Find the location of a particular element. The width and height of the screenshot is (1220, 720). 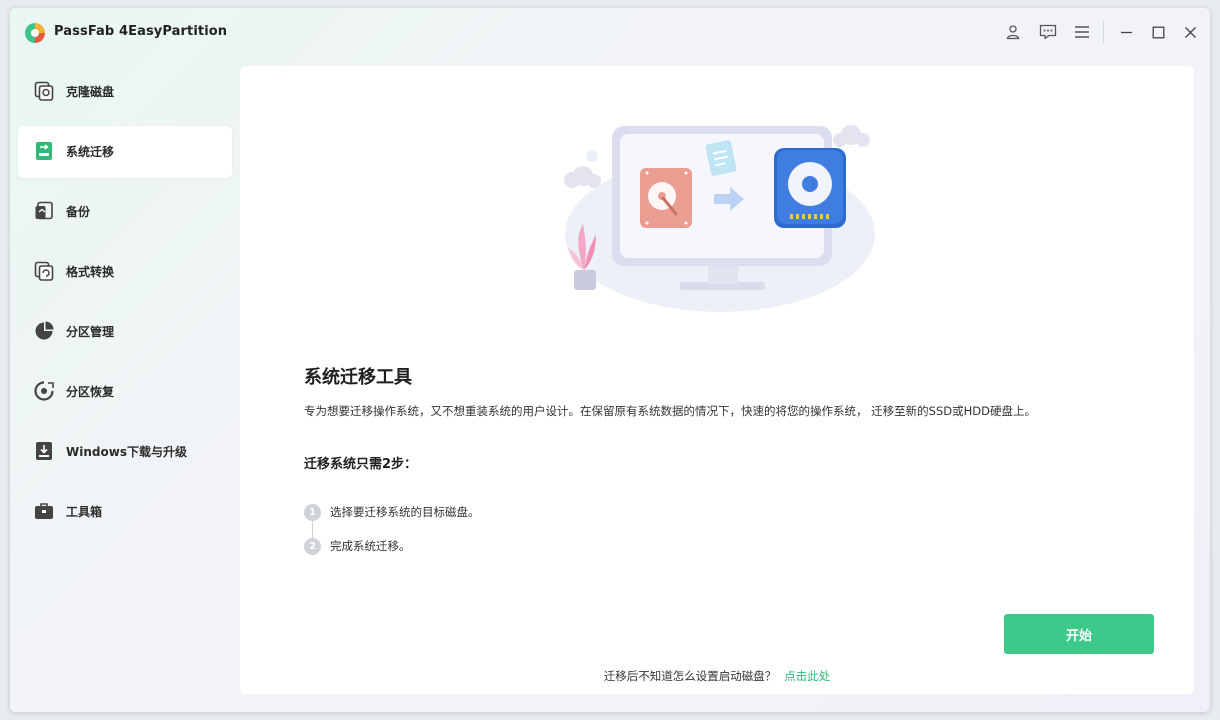

title-bar: PassFab 4EasyPartition is located at coordinates (610, 33).